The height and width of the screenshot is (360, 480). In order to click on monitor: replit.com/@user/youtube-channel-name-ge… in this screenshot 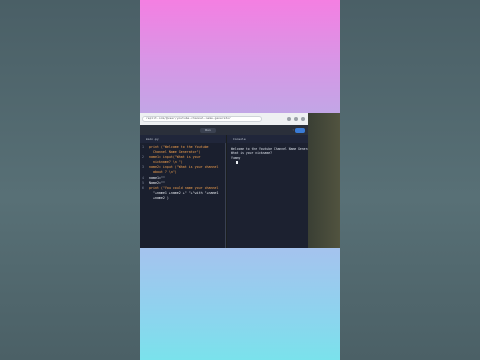, I will do `click(227, 180)`.